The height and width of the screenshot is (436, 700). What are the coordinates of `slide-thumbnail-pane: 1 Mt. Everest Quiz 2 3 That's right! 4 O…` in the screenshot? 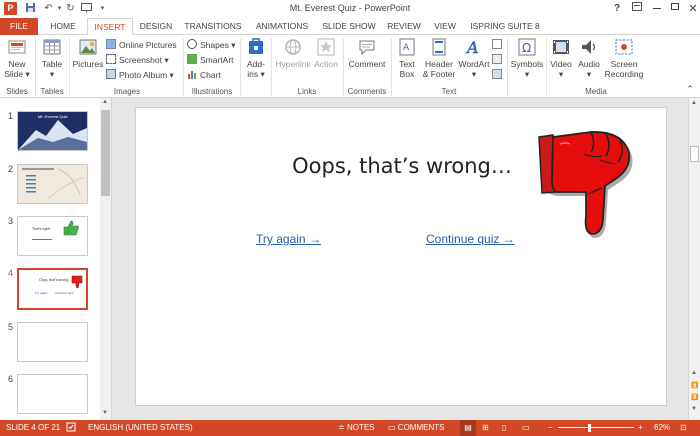 It's located at (56, 259).